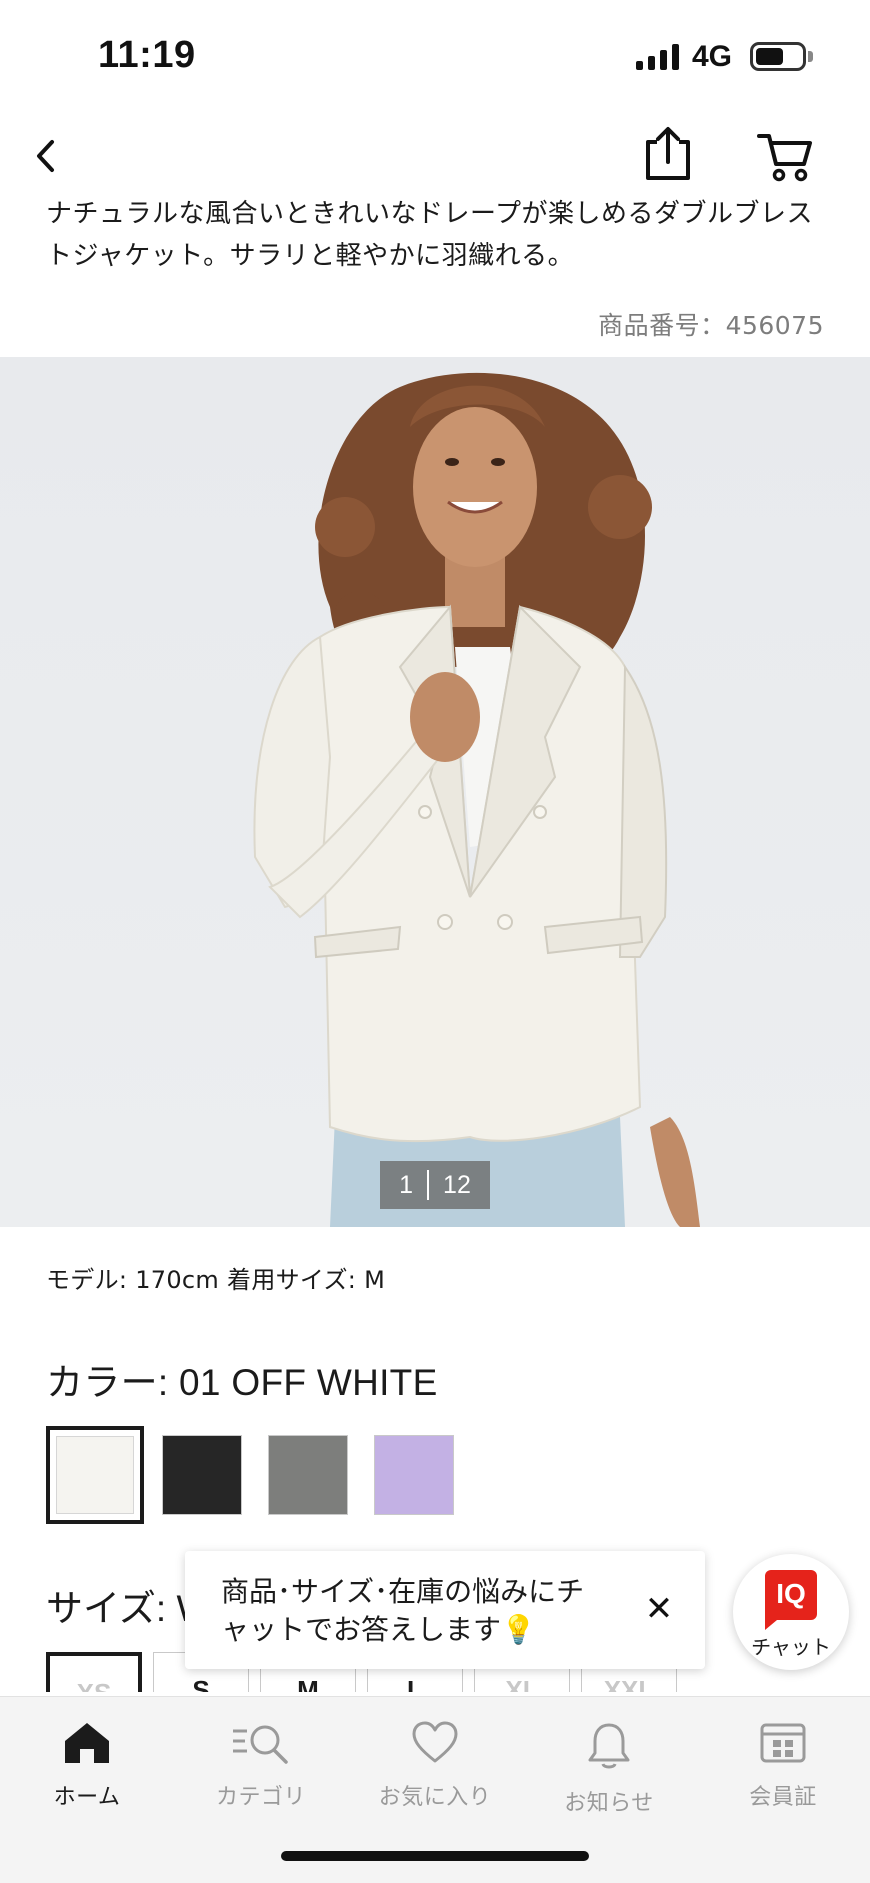 This screenshot has width=870, height=1883. Describe the element at coordinates (712, 56) in the screenshot. I see `network-type: 4G` at that location.